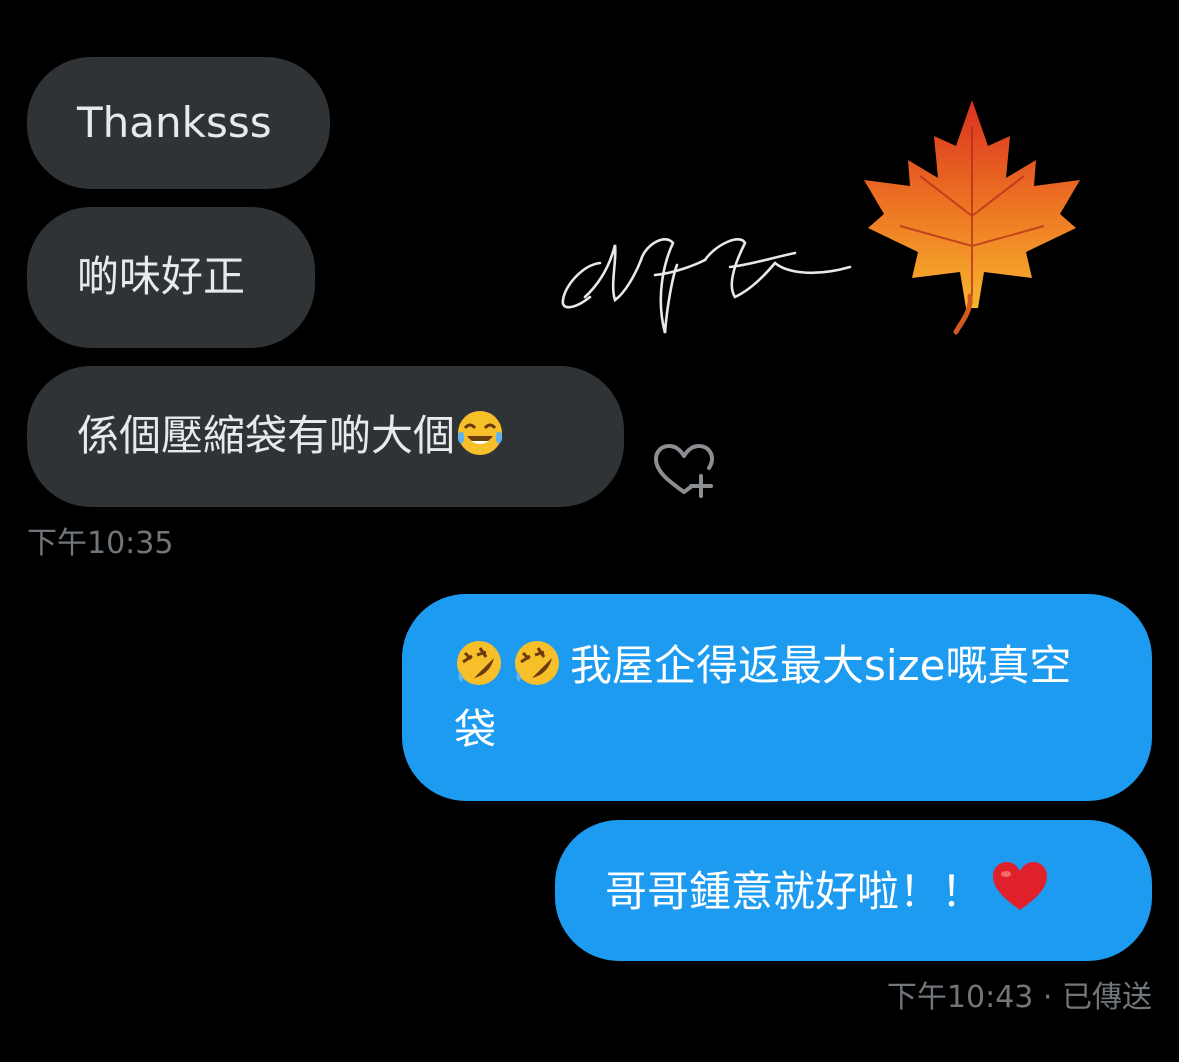  What do you see at coordinates (684, 470) in the screenshot?
I see `add-reaction-heart-icon` at bounding box center [684, 470].